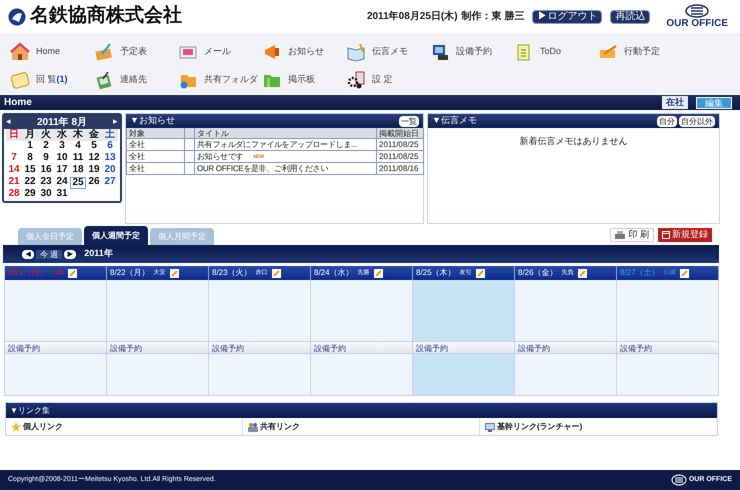 The image size is (740, 490). I want to click on status-badge: 在社, so click(675, 102).